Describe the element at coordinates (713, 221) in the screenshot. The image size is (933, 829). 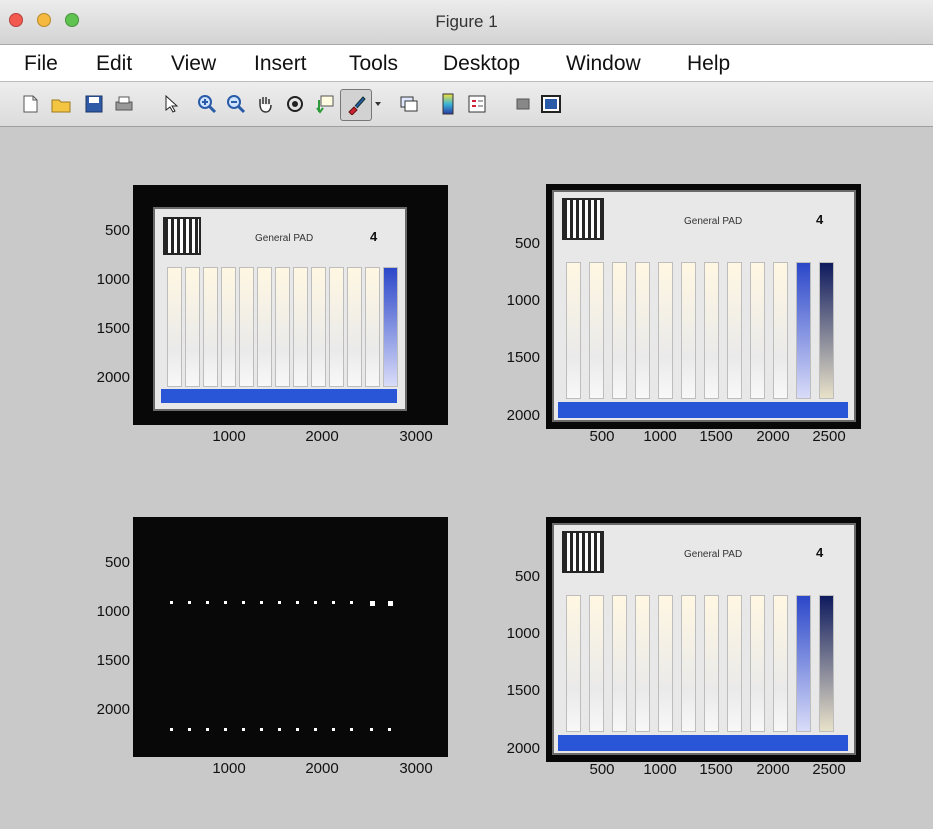
I see `card-title: General PAD` at that location.